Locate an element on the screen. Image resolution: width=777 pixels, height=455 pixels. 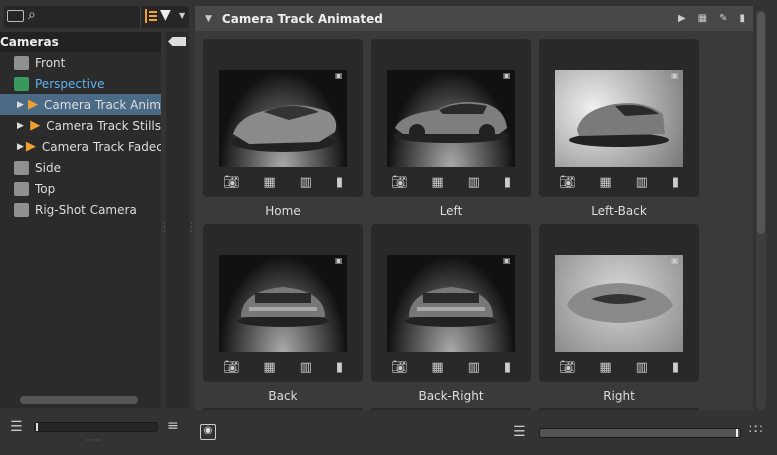
chevron-down-icon: ▼ is located at coordinates (182, 15).